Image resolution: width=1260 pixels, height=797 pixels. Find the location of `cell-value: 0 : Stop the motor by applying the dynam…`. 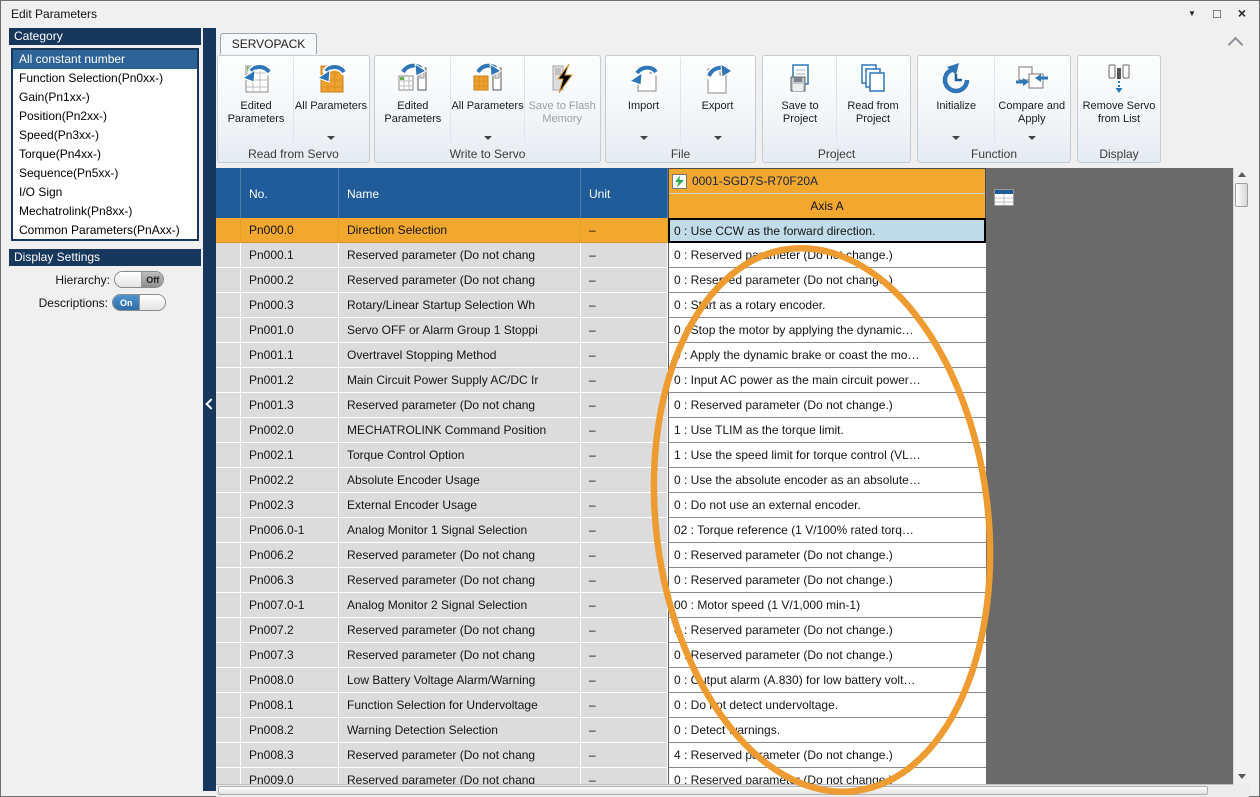

cell-value: 0 : Stop the motor by applying the dynam… is located at coordinates (827, 330).